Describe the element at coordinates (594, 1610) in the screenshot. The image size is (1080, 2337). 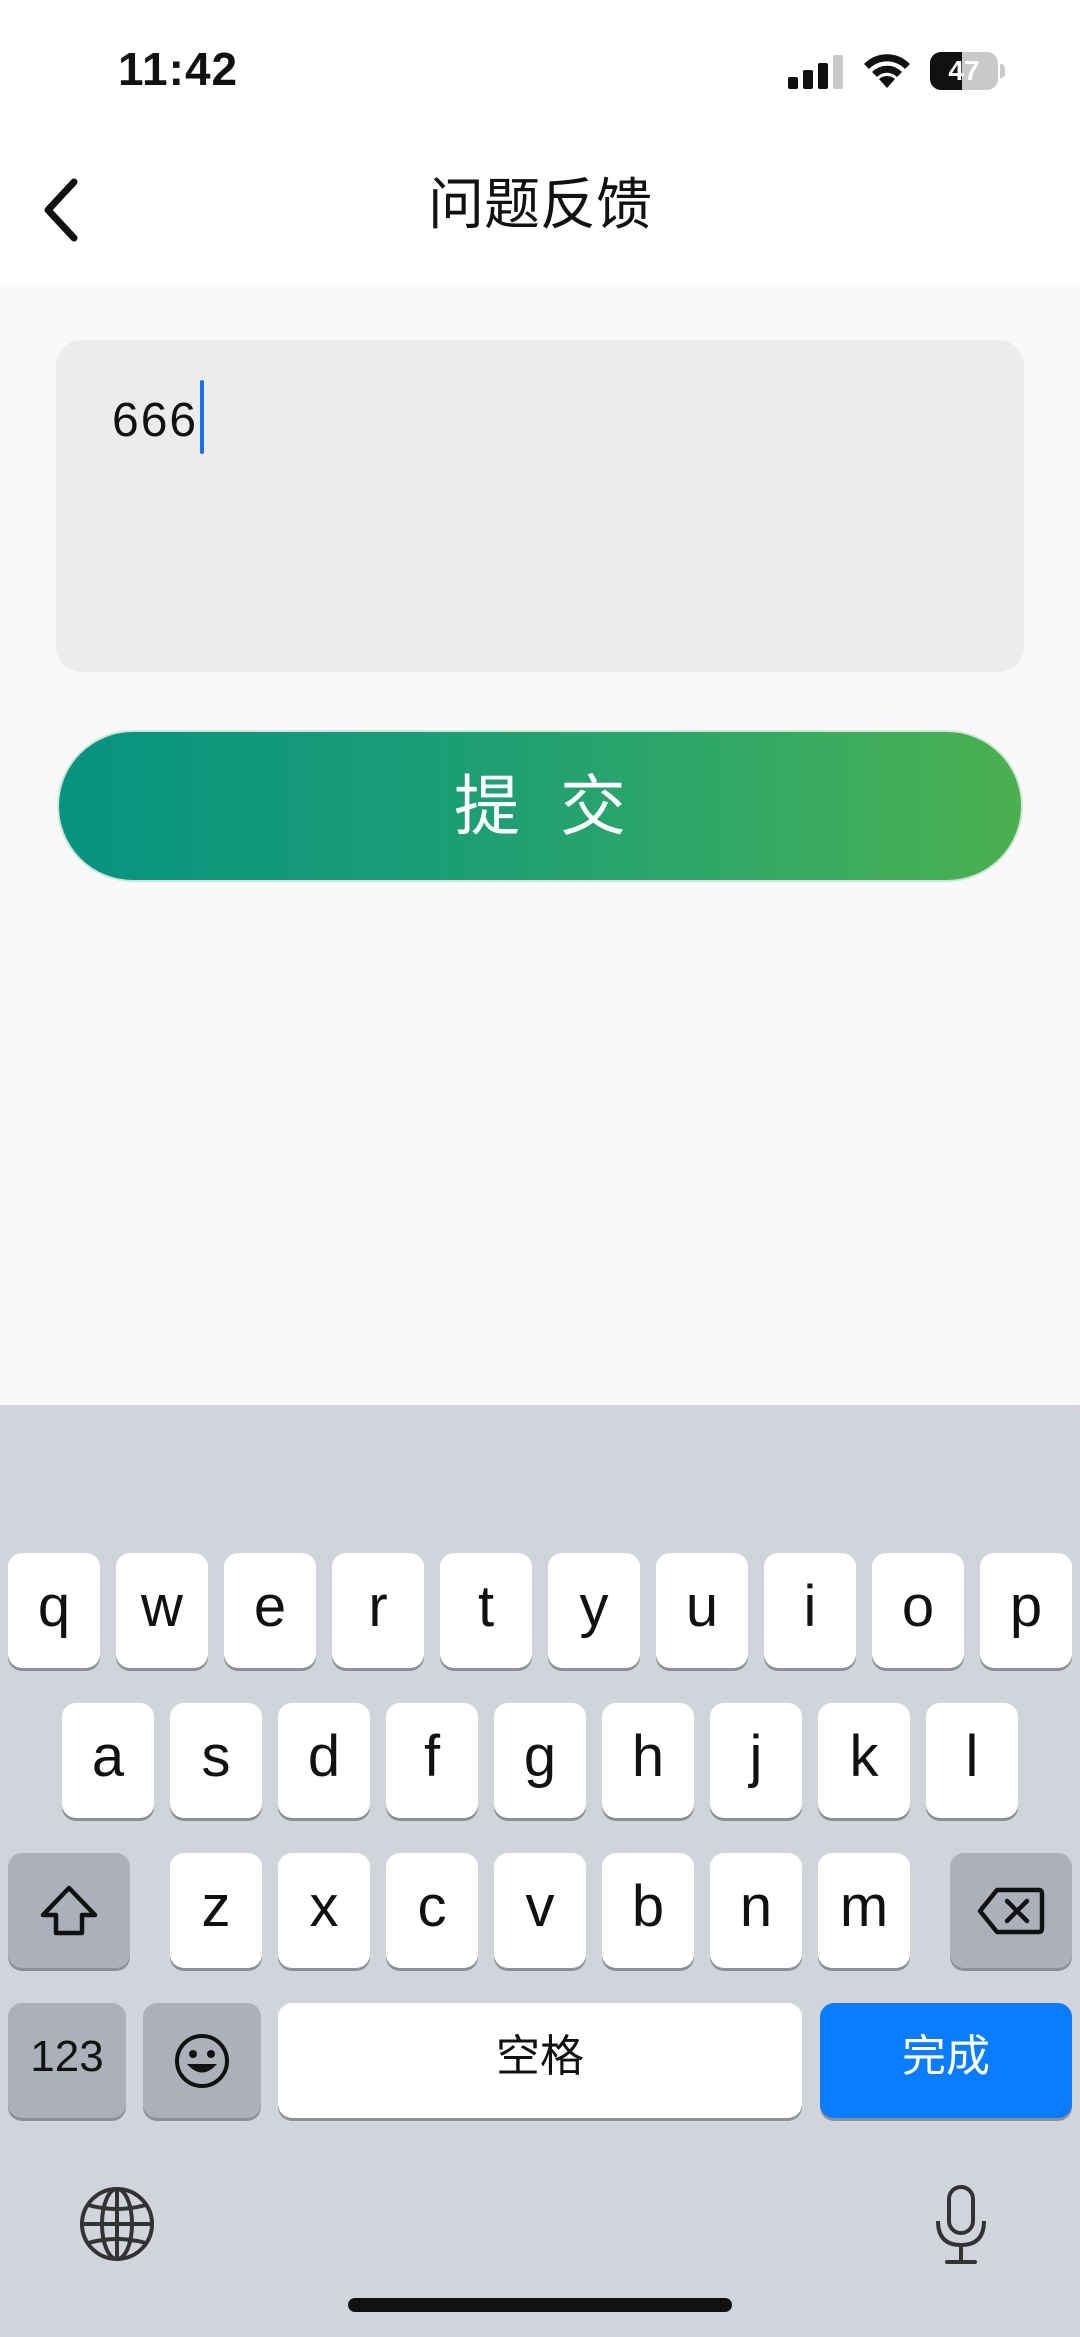
I see `key-y: y` at that location.